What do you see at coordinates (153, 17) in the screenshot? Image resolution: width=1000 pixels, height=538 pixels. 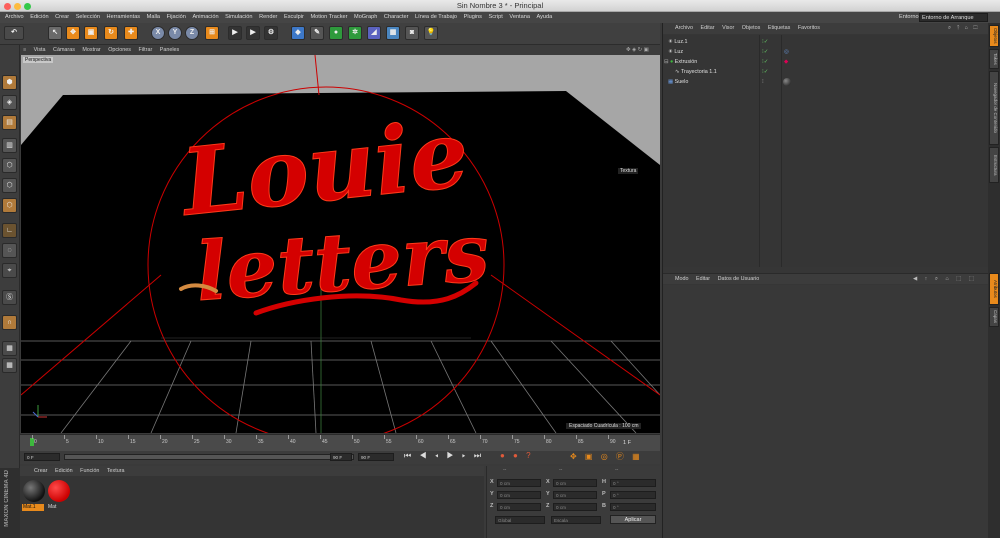 I see `menu-malla: Malla` at bounding box center [153, 17].